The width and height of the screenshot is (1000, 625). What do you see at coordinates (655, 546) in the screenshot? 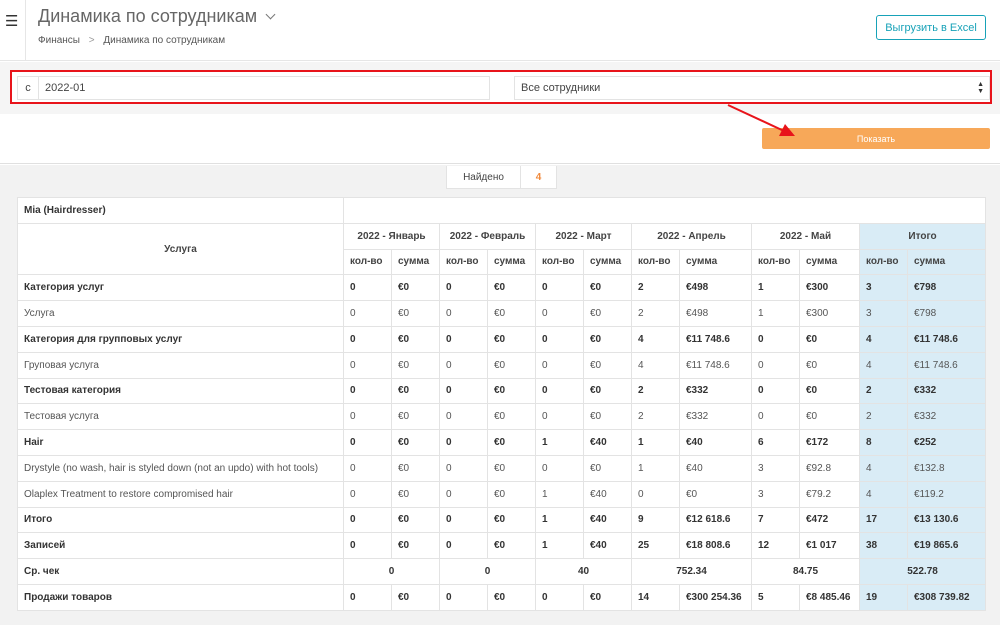
I see `table-cell: 25` at bounding box center [655, 546].